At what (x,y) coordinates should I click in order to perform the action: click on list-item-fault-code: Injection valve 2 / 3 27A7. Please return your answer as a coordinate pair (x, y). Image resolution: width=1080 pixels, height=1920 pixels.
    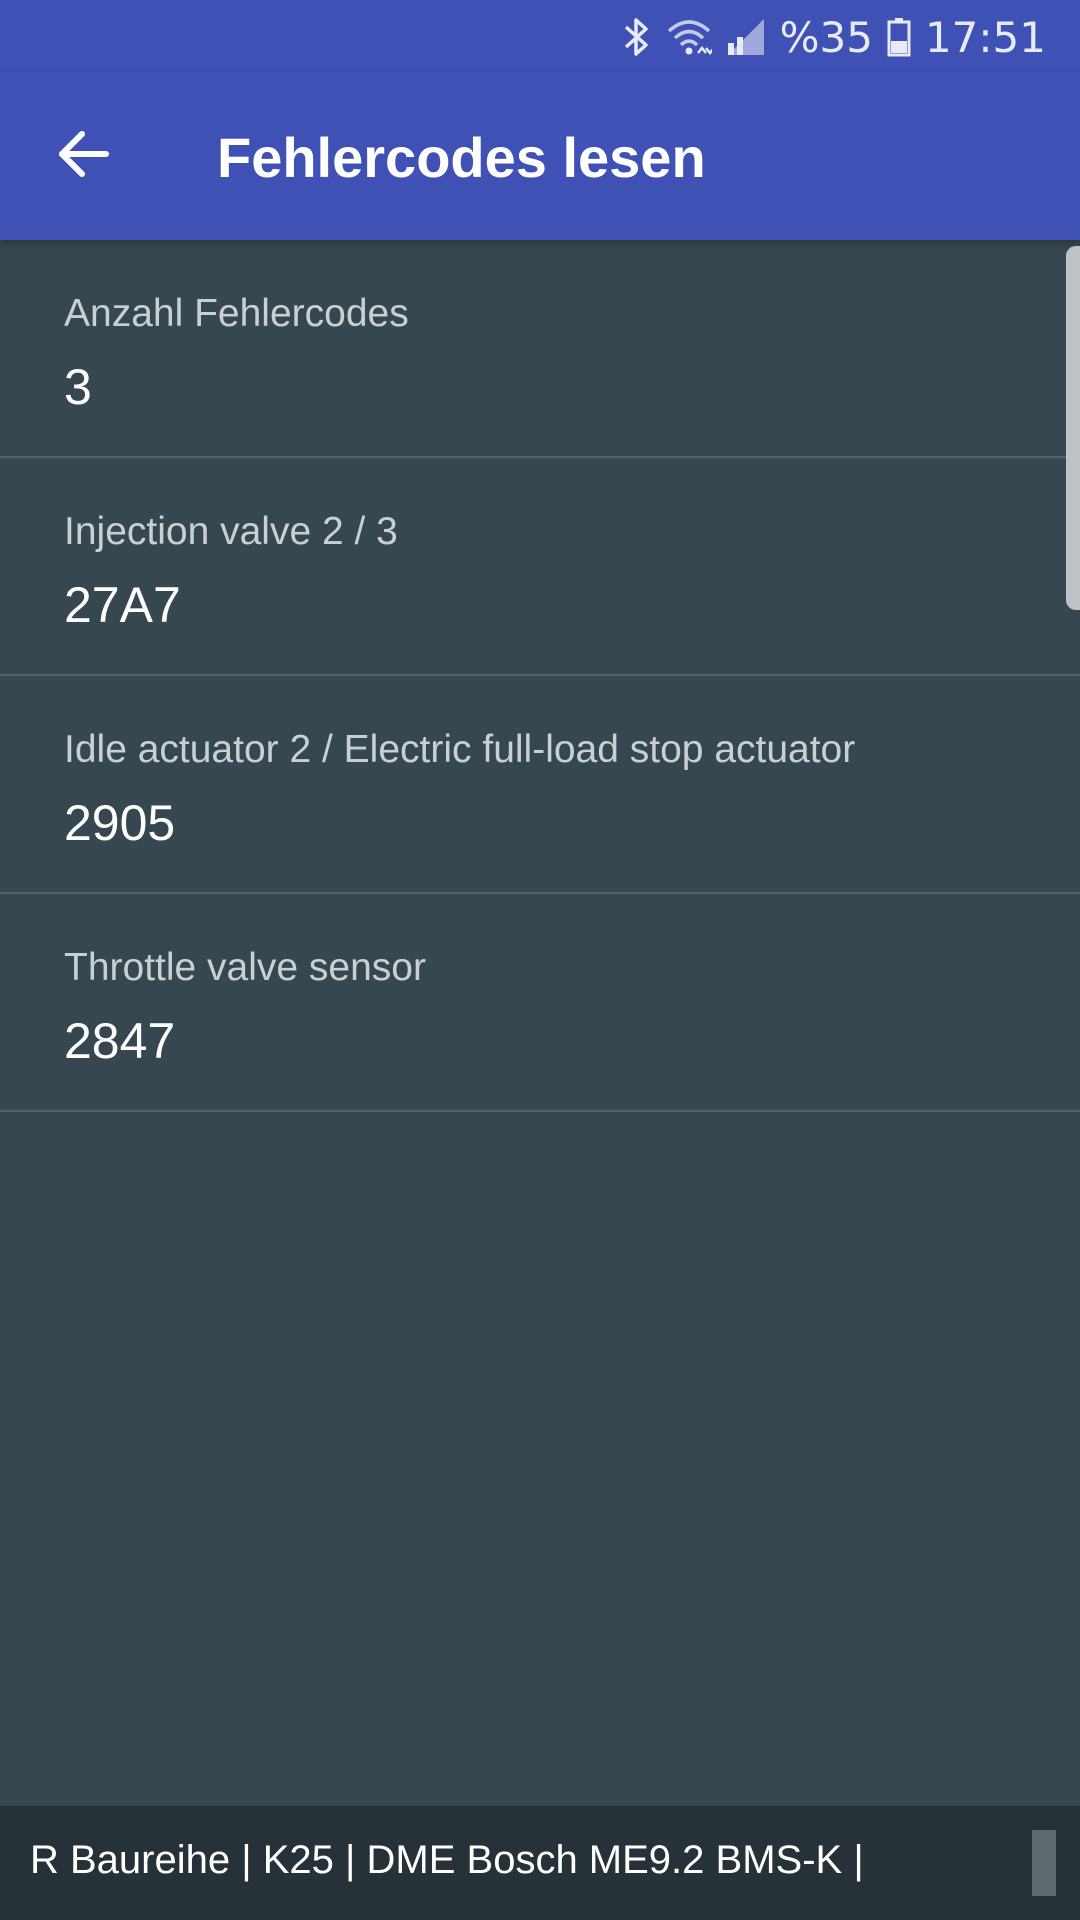
    Looking at the image, I should click on (540, 567).